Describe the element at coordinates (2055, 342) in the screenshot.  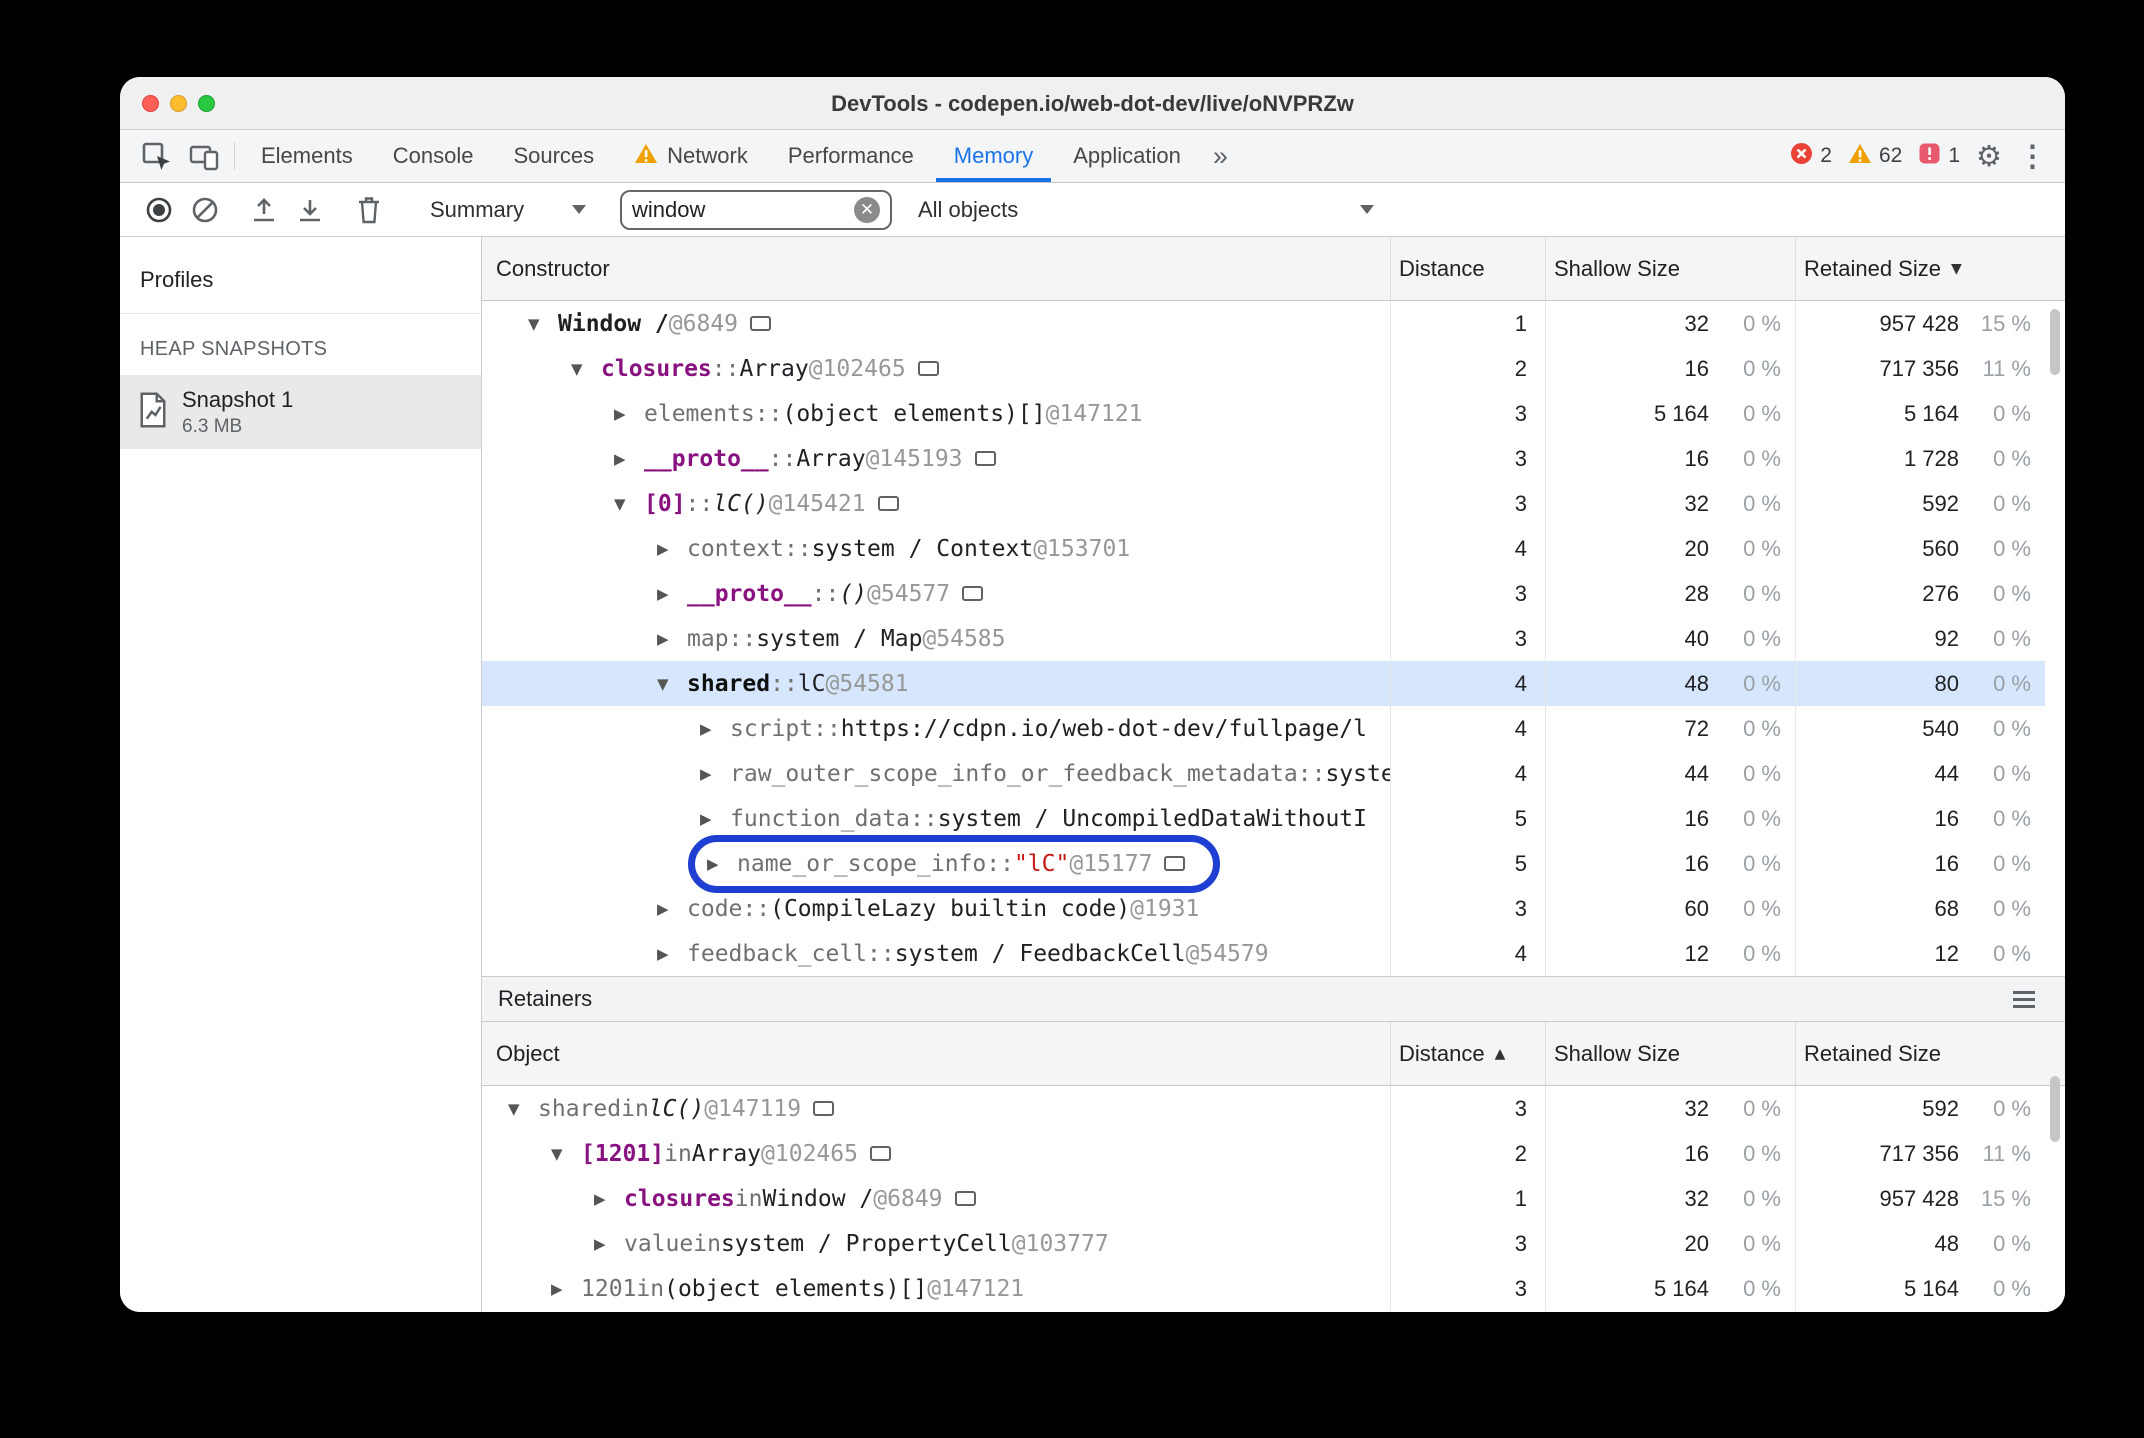
I see `constructor-scrollbar-thumb` at that location.